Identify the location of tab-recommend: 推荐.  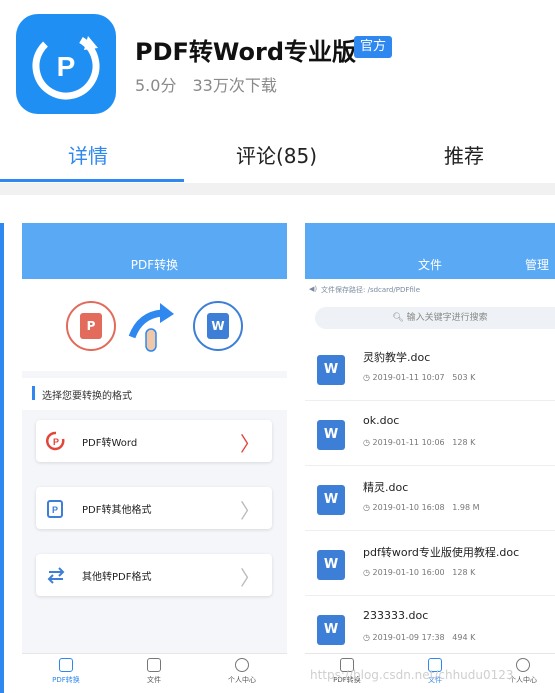
(464, 154).